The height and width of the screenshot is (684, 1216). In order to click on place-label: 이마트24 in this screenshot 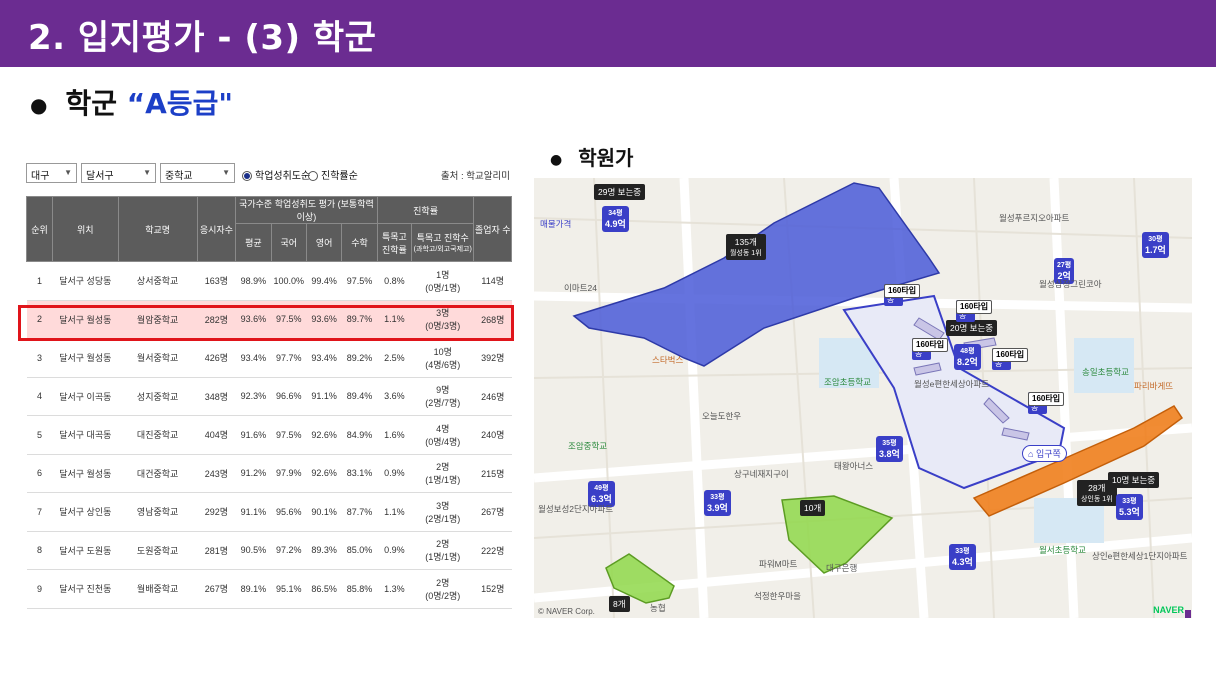, I will do `click(580, 288)`.